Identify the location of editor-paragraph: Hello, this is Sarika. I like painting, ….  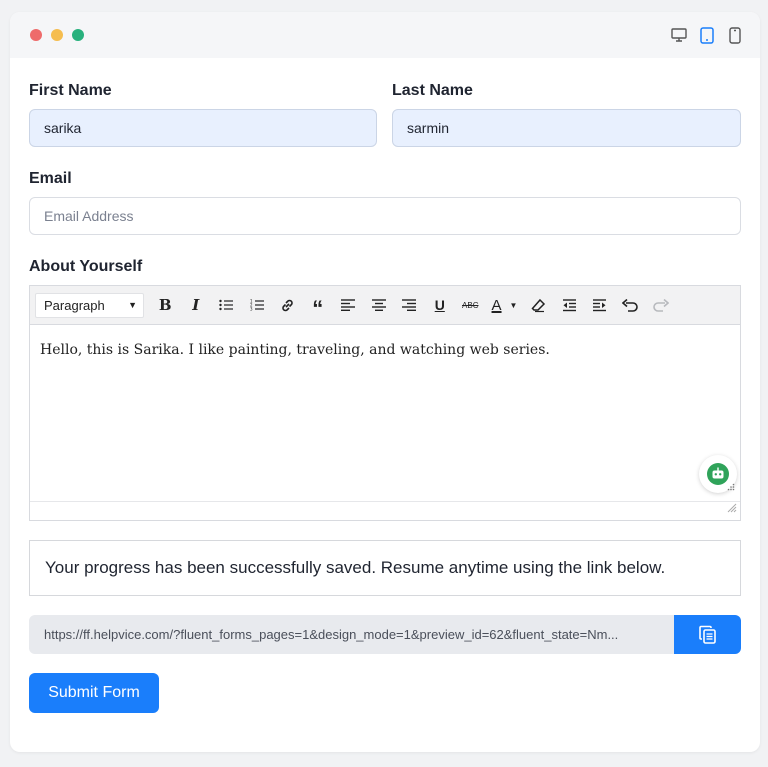
(295, 350).